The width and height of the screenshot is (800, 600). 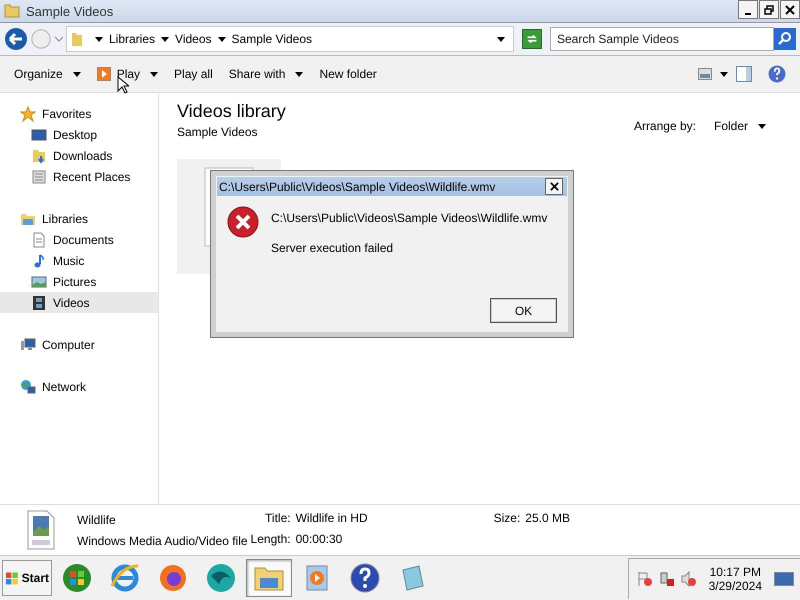 What do you see at coordinates (507, 518) in the screenshot?
I see `property-label: Size:` at bounding box center [507, 518].